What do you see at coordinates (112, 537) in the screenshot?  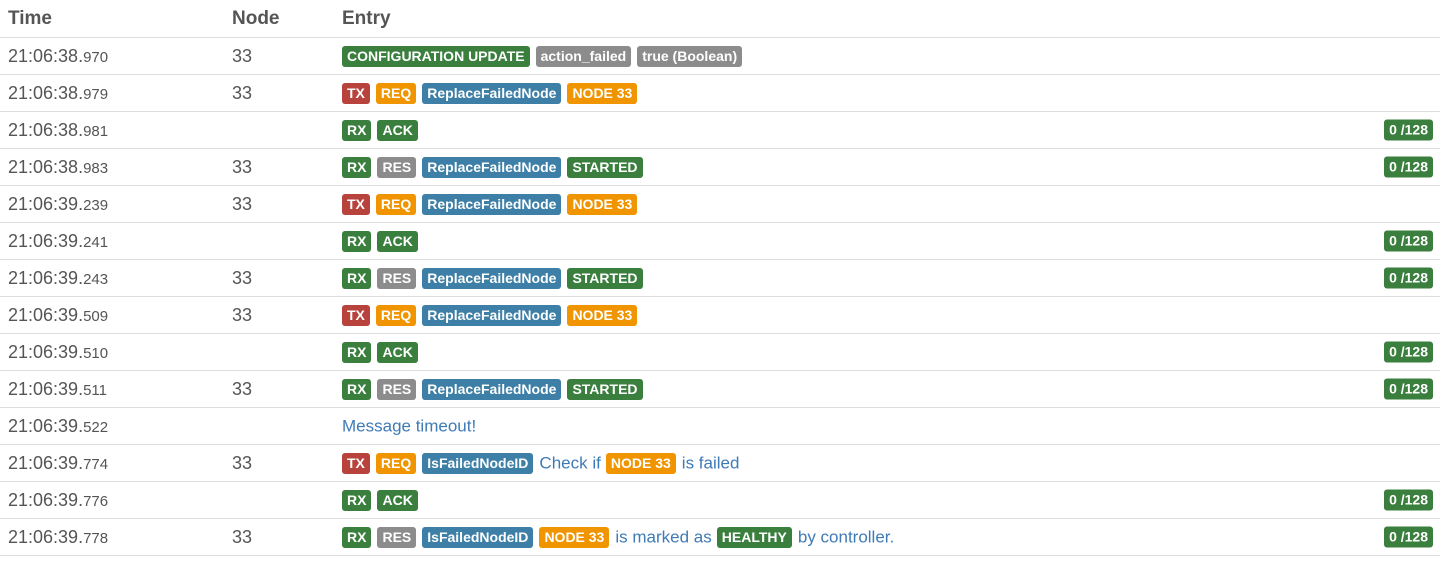 I see `log-time: 21:06:39.778` at bounding box center [112, 537].